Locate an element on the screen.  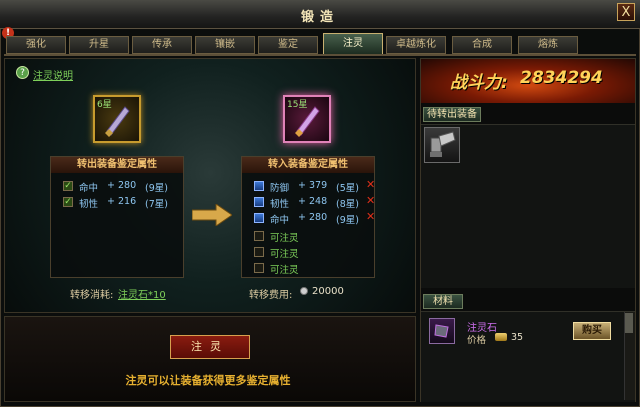
material-price-label: 价格 is located at coordinates (477, 340).